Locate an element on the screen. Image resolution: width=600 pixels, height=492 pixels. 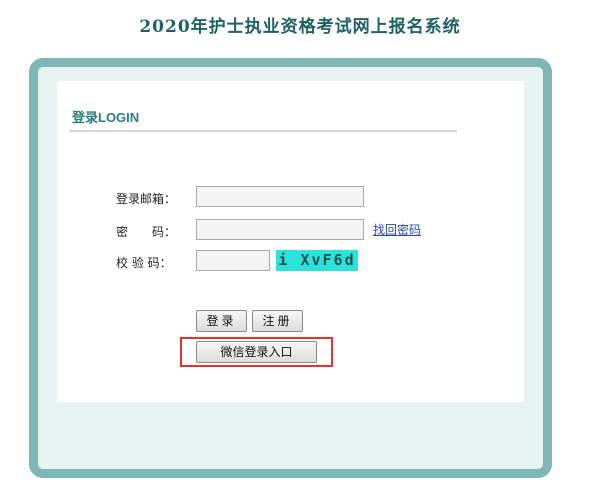
captcha-label: 校 验 码： is located at coordinates (144, 263).